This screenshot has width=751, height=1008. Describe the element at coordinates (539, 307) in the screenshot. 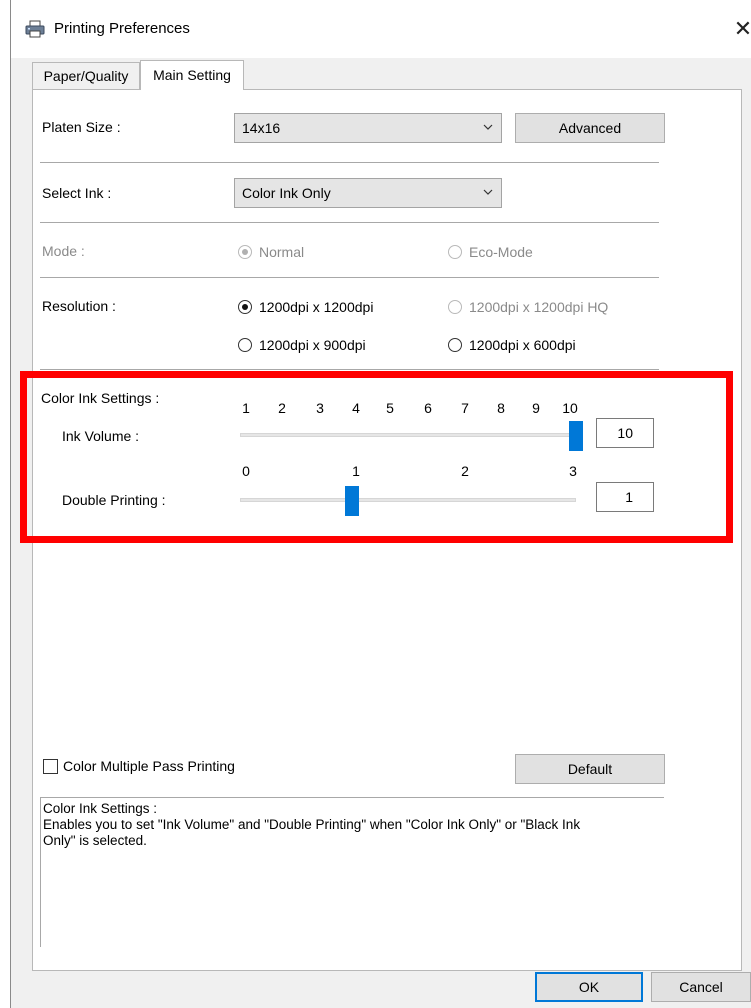

I see `resolution-1200x1200hq-label: 1200dpi x 1200dpi HQ` at that location.